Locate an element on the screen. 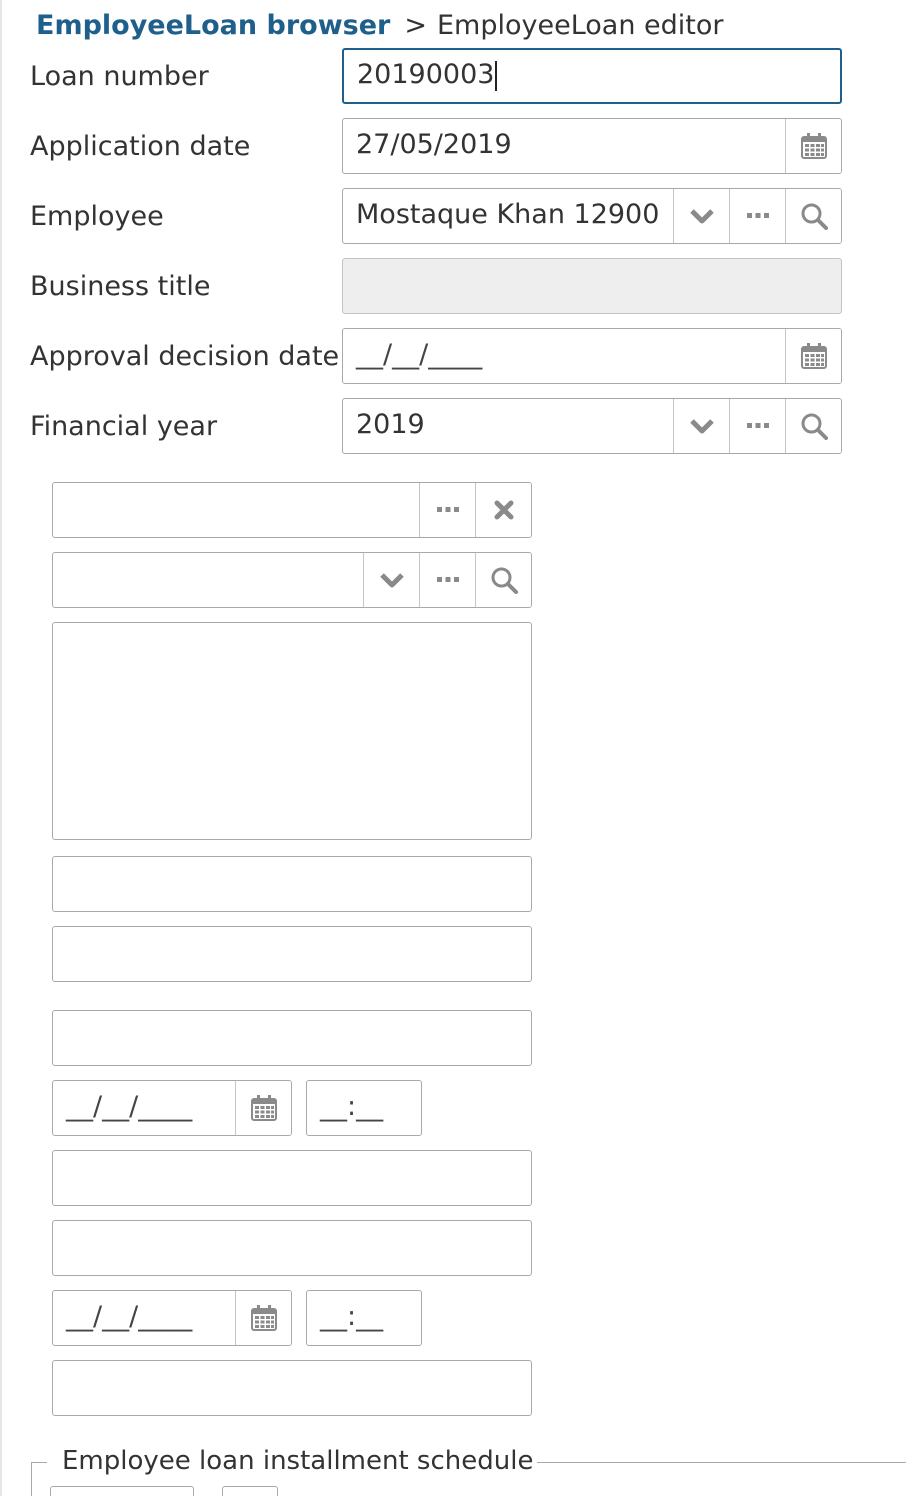  employee-dropdown-button is located at coordinates (701, 216).